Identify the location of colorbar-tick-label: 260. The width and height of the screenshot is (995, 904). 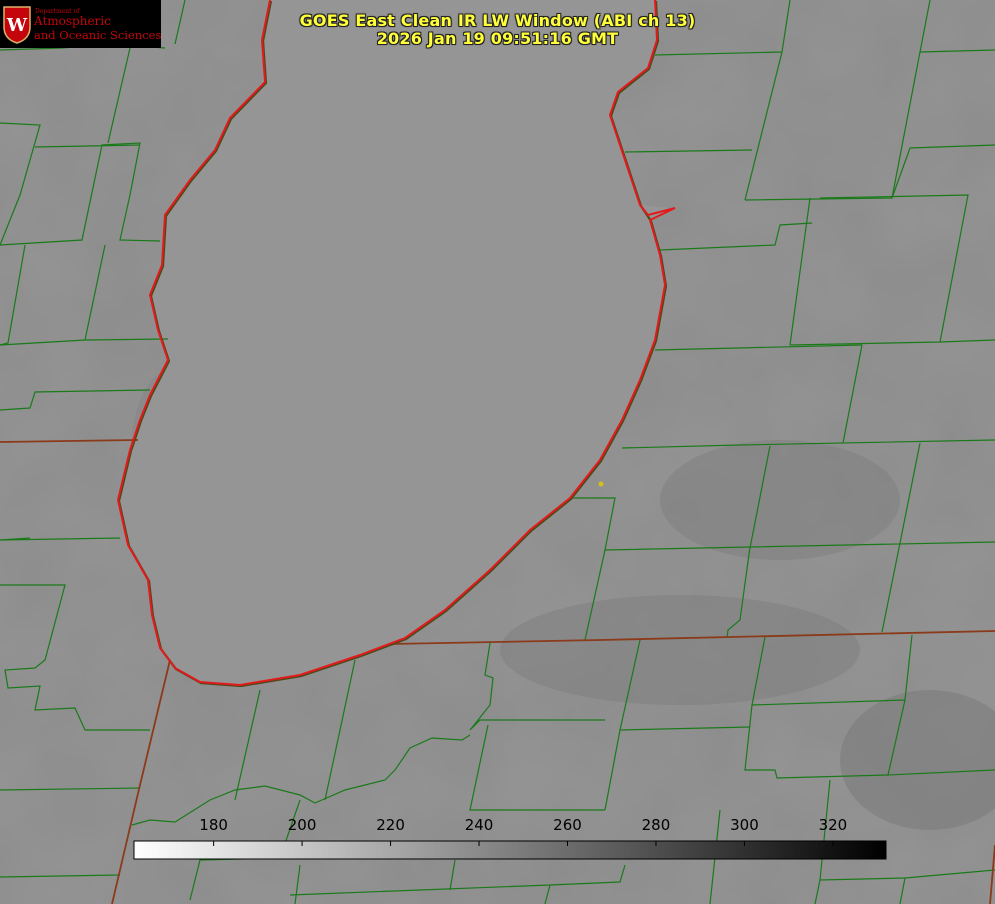
(567, 825).